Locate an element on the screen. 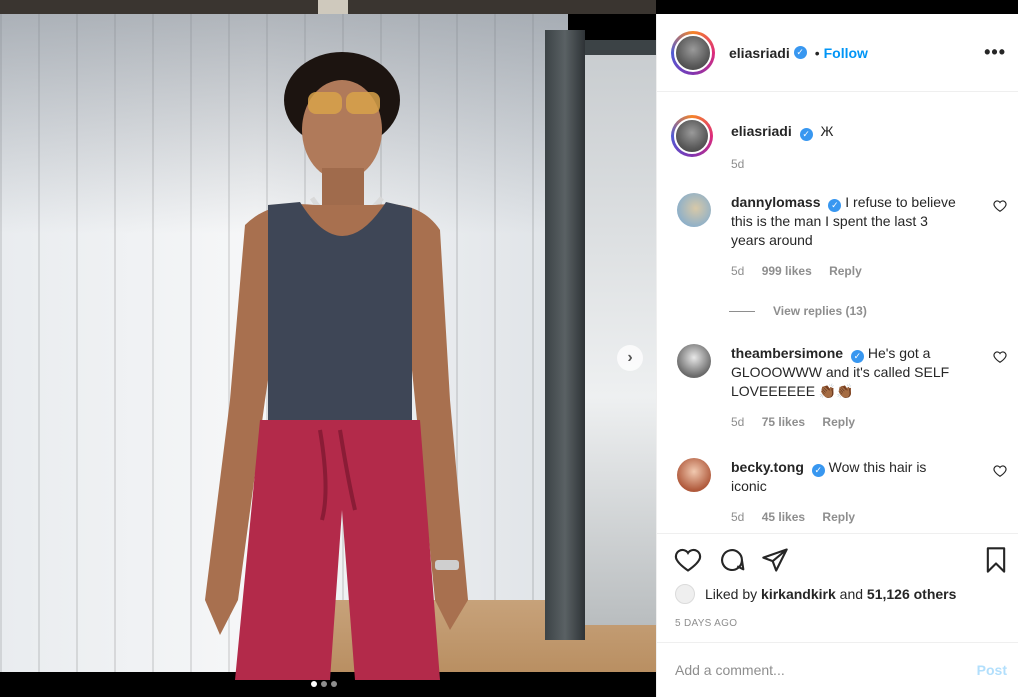  comment-composer: Post is located at coordinates (837, 669).